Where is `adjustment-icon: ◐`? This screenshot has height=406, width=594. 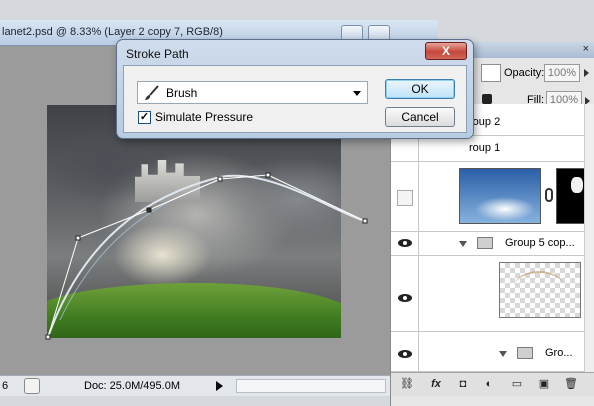 adjustment-icon: ◐ is located at coordinates (489, 384).